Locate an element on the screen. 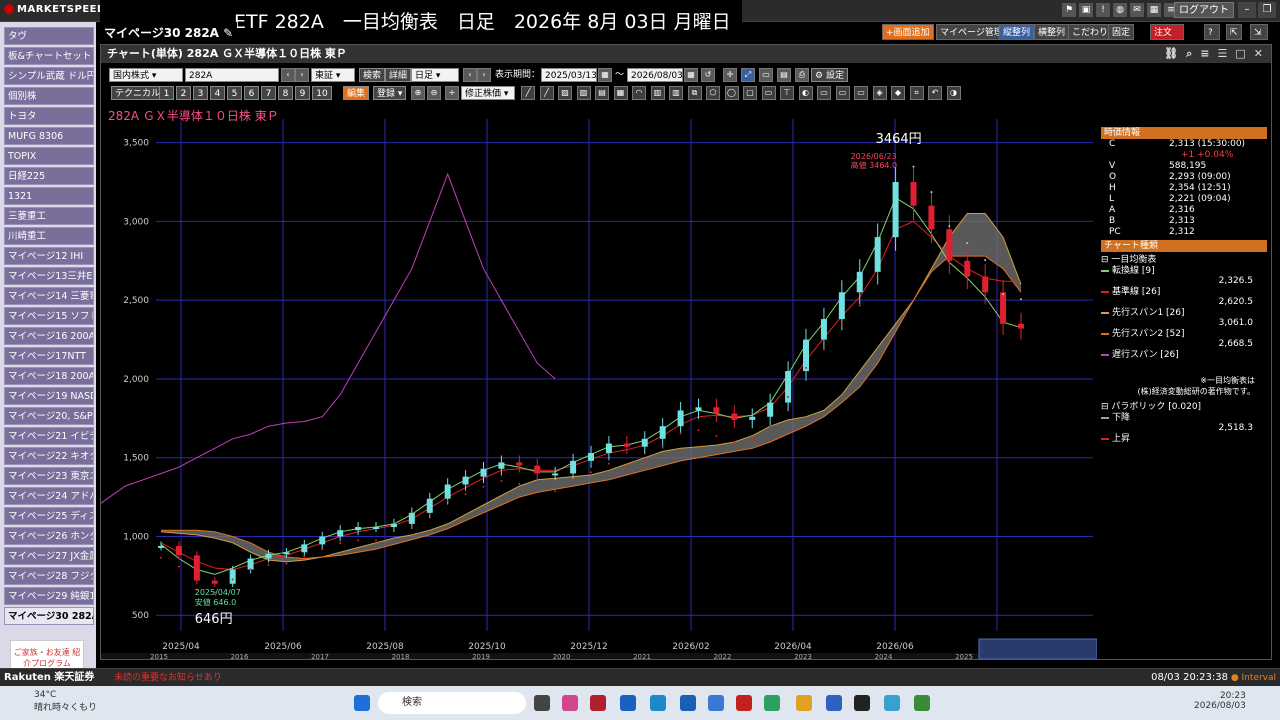 This screenshot has height=720, width=1280. sidebar-item: 日経225 is located at coordinates (49, 176).